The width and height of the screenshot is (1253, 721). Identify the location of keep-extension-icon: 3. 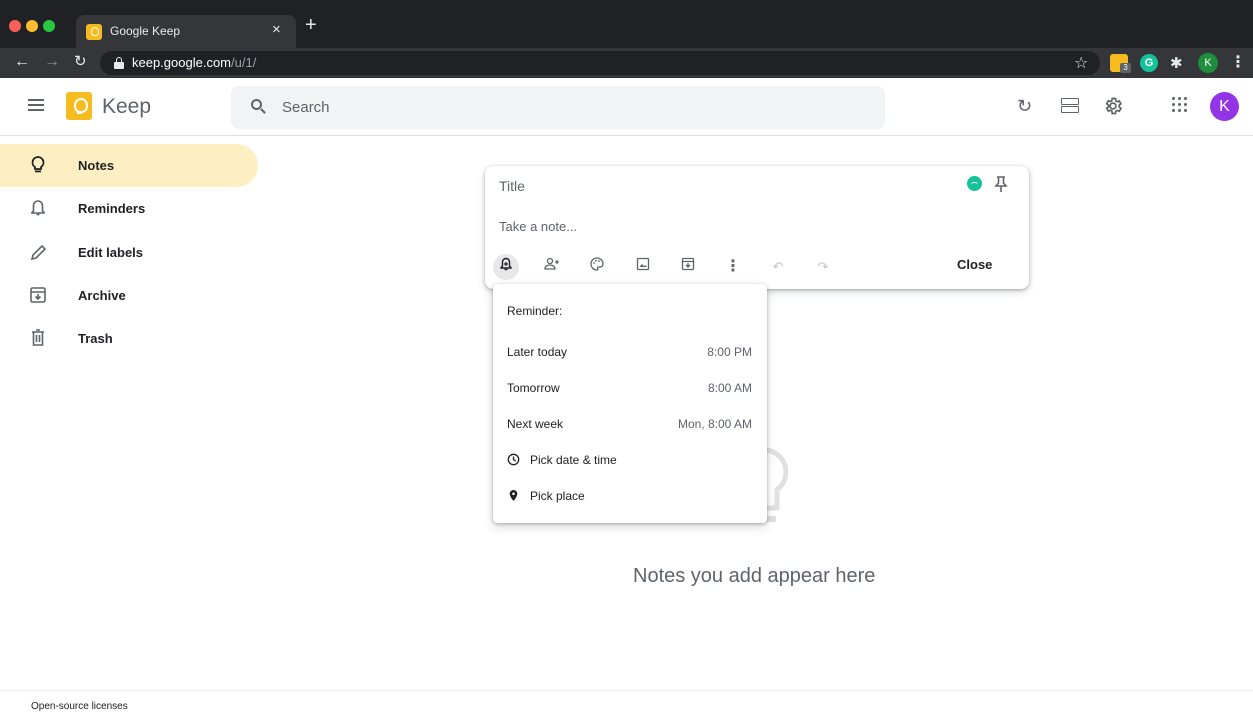
(1120, 63).